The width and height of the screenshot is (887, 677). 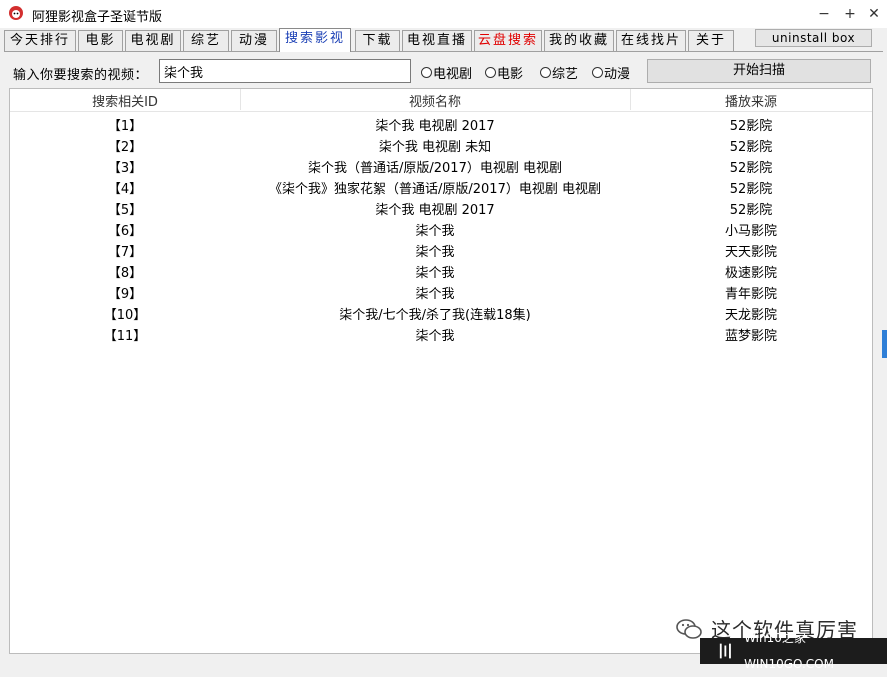 I want to click on maximize-button: +, so click(x=850, y=14).